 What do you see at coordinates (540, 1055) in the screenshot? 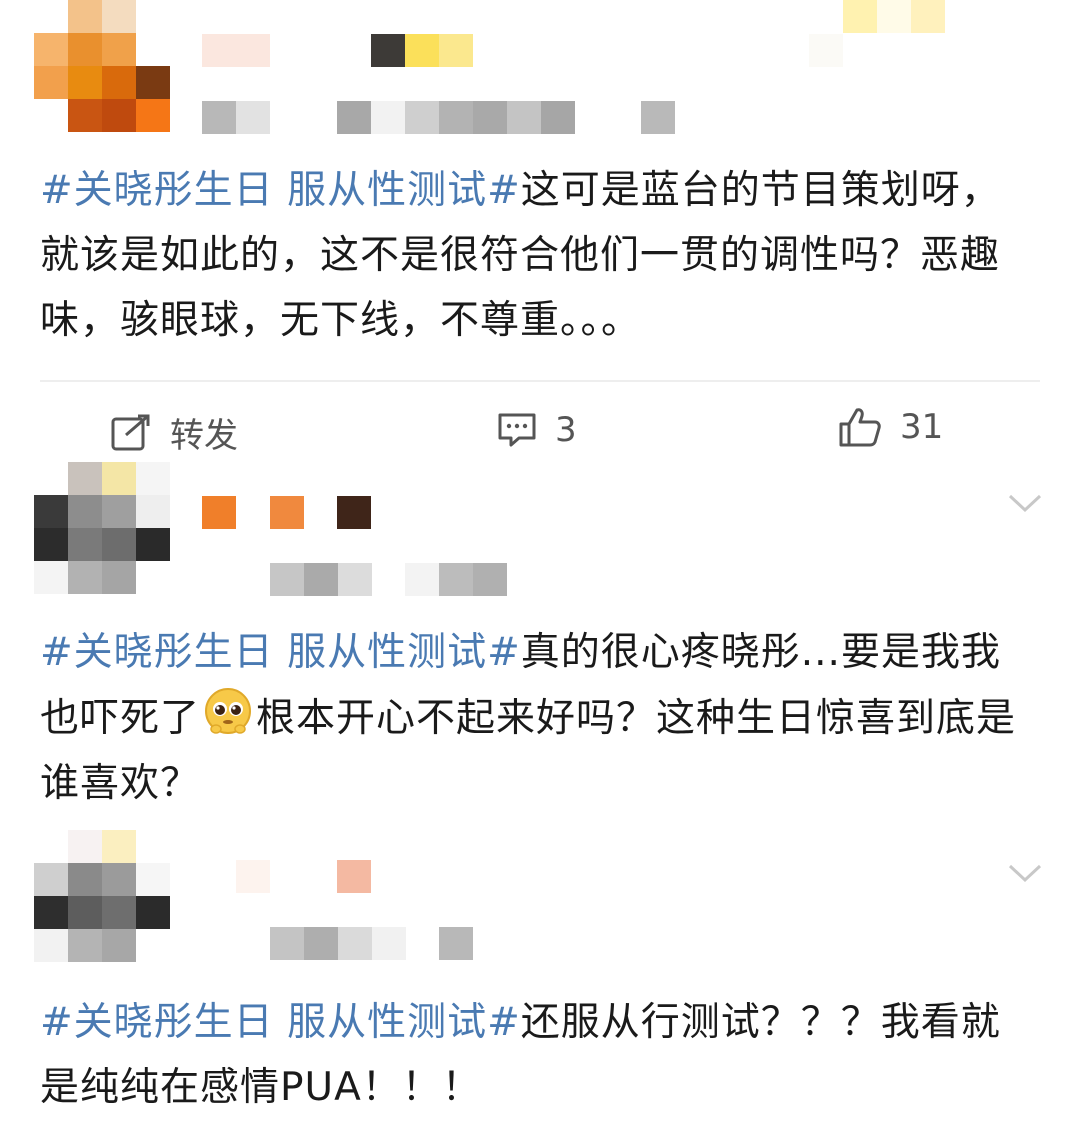
I see `comment-text: #关晓彤生日 服从性测试#还服从行测试？？？我看就是纯纯在感情PUA！！！` at bounding box center [540, 1055].